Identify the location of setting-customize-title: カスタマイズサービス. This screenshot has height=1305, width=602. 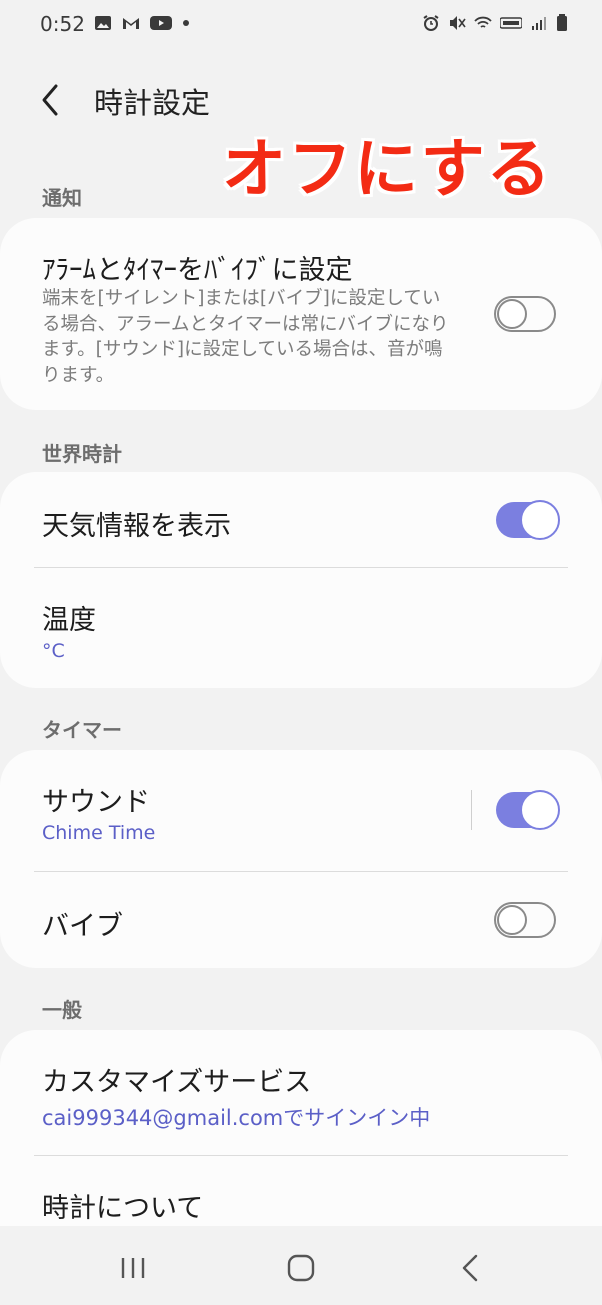
(177, 1082).